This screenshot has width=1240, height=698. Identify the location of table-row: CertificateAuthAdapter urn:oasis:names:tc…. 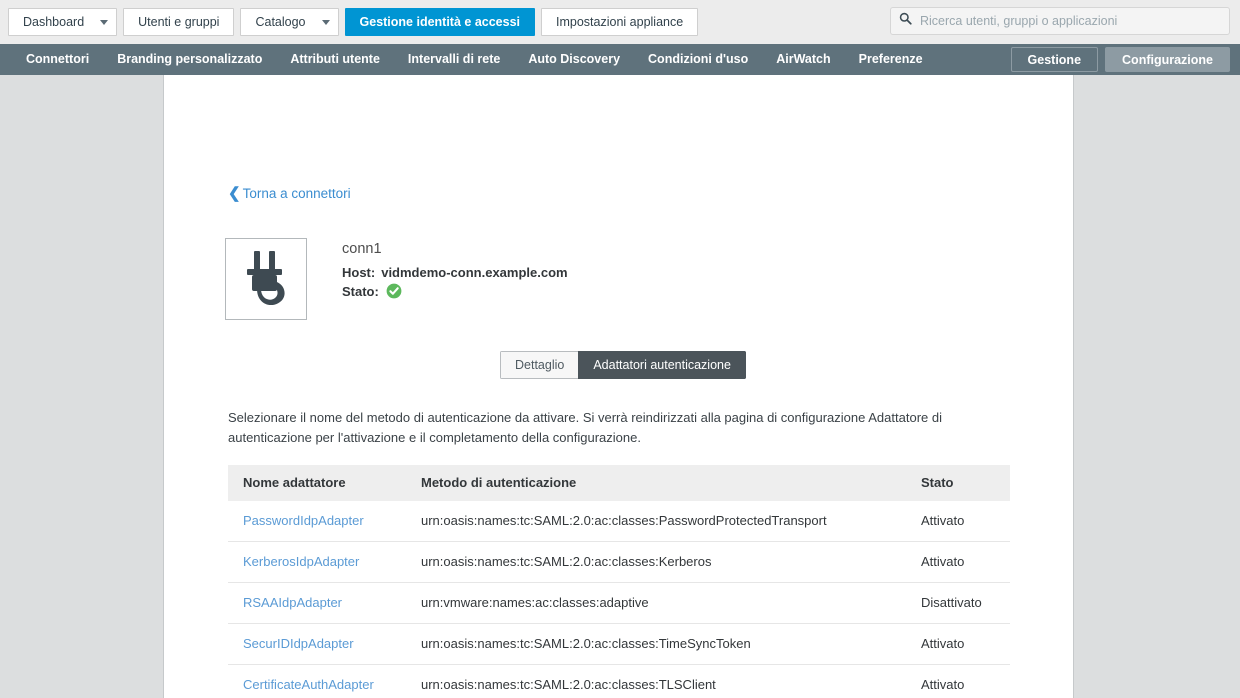
(619, 681).